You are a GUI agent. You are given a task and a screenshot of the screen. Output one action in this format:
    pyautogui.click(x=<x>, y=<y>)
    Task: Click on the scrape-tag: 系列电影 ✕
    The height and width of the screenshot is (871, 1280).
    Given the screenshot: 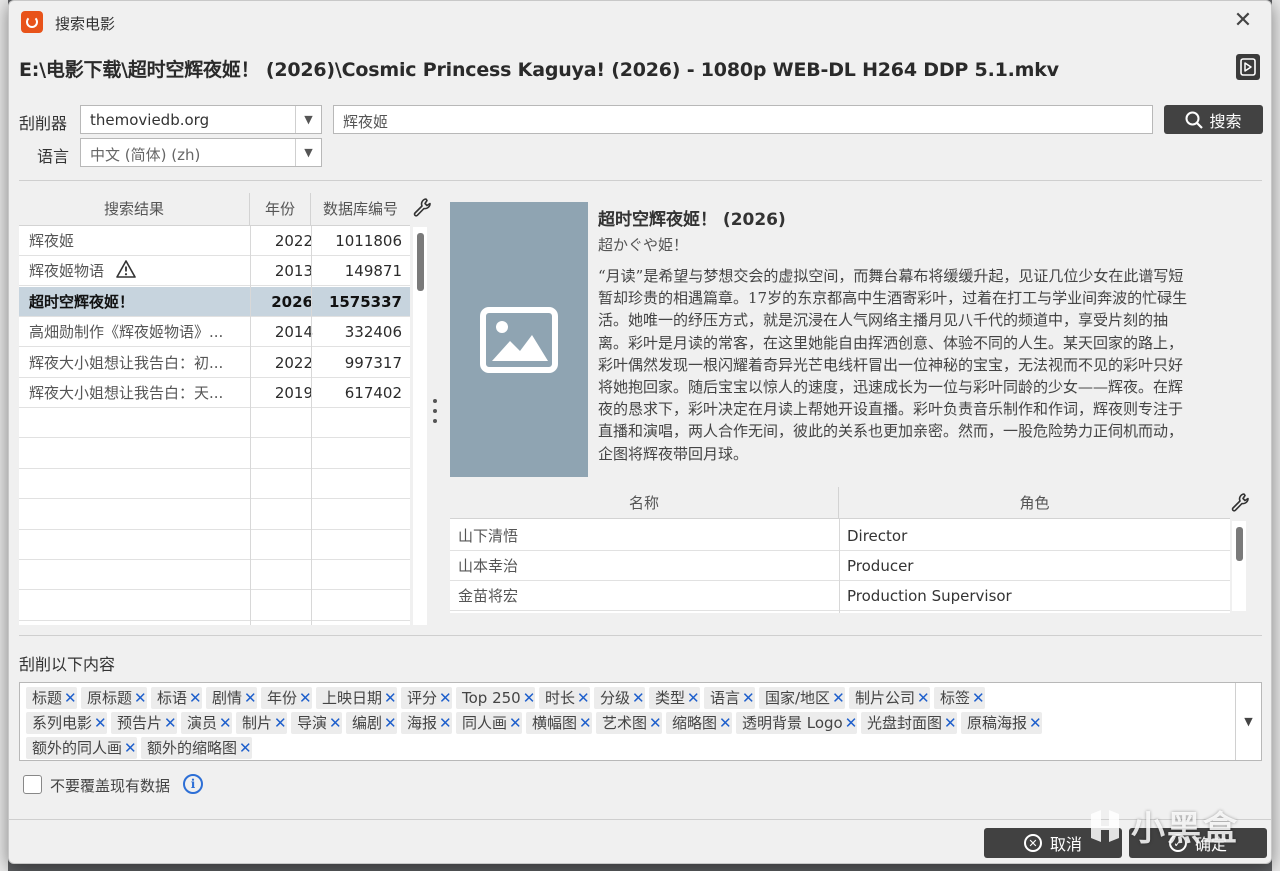 What is the action you would take?
    pyautogui.click(x=66, y=723)
    